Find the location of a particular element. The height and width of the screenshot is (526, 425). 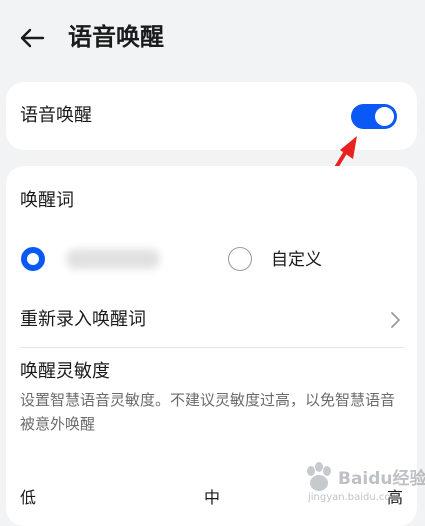

app-header: 语音唤醒 is located at coordinates (212, 38).